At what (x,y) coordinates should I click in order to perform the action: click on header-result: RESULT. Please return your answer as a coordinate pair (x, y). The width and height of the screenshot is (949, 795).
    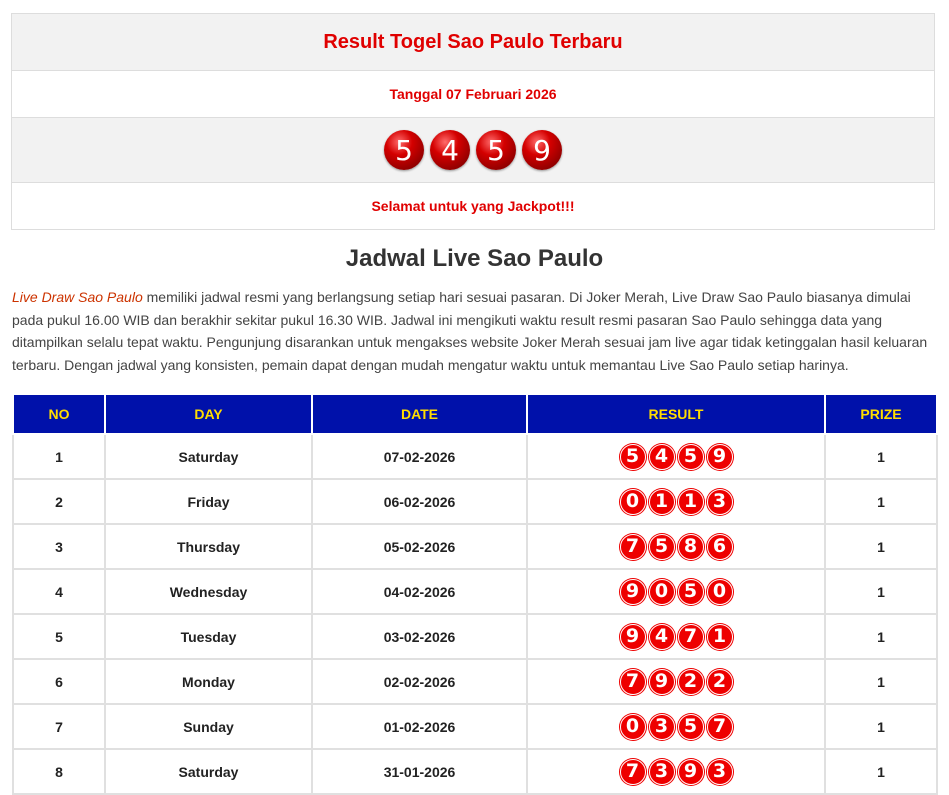
    Looking at the image, I should click on (676, 414).